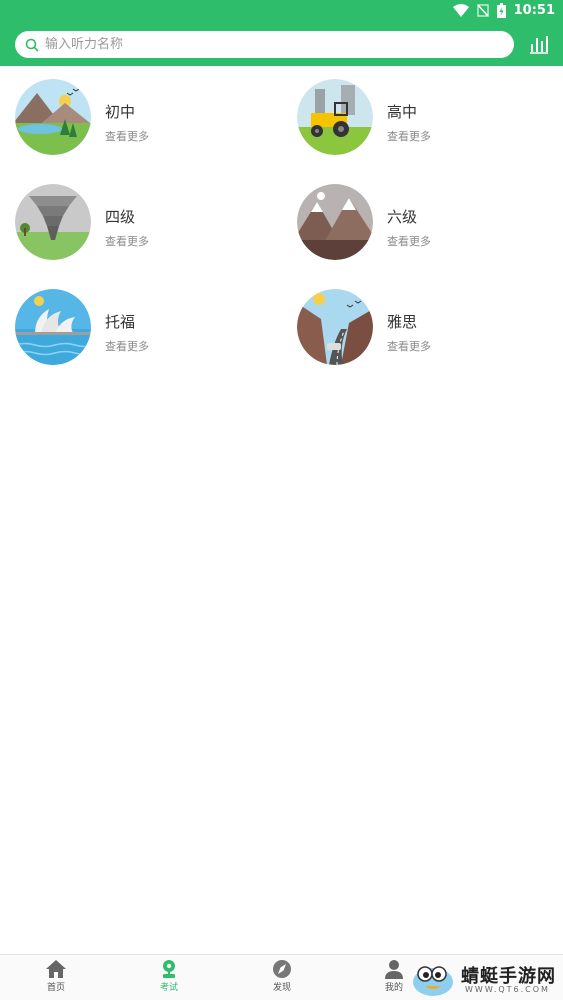  Describe the element at coordinates (55, 988) in the screenshot. I see `tab-home-label: 首页` at that location.